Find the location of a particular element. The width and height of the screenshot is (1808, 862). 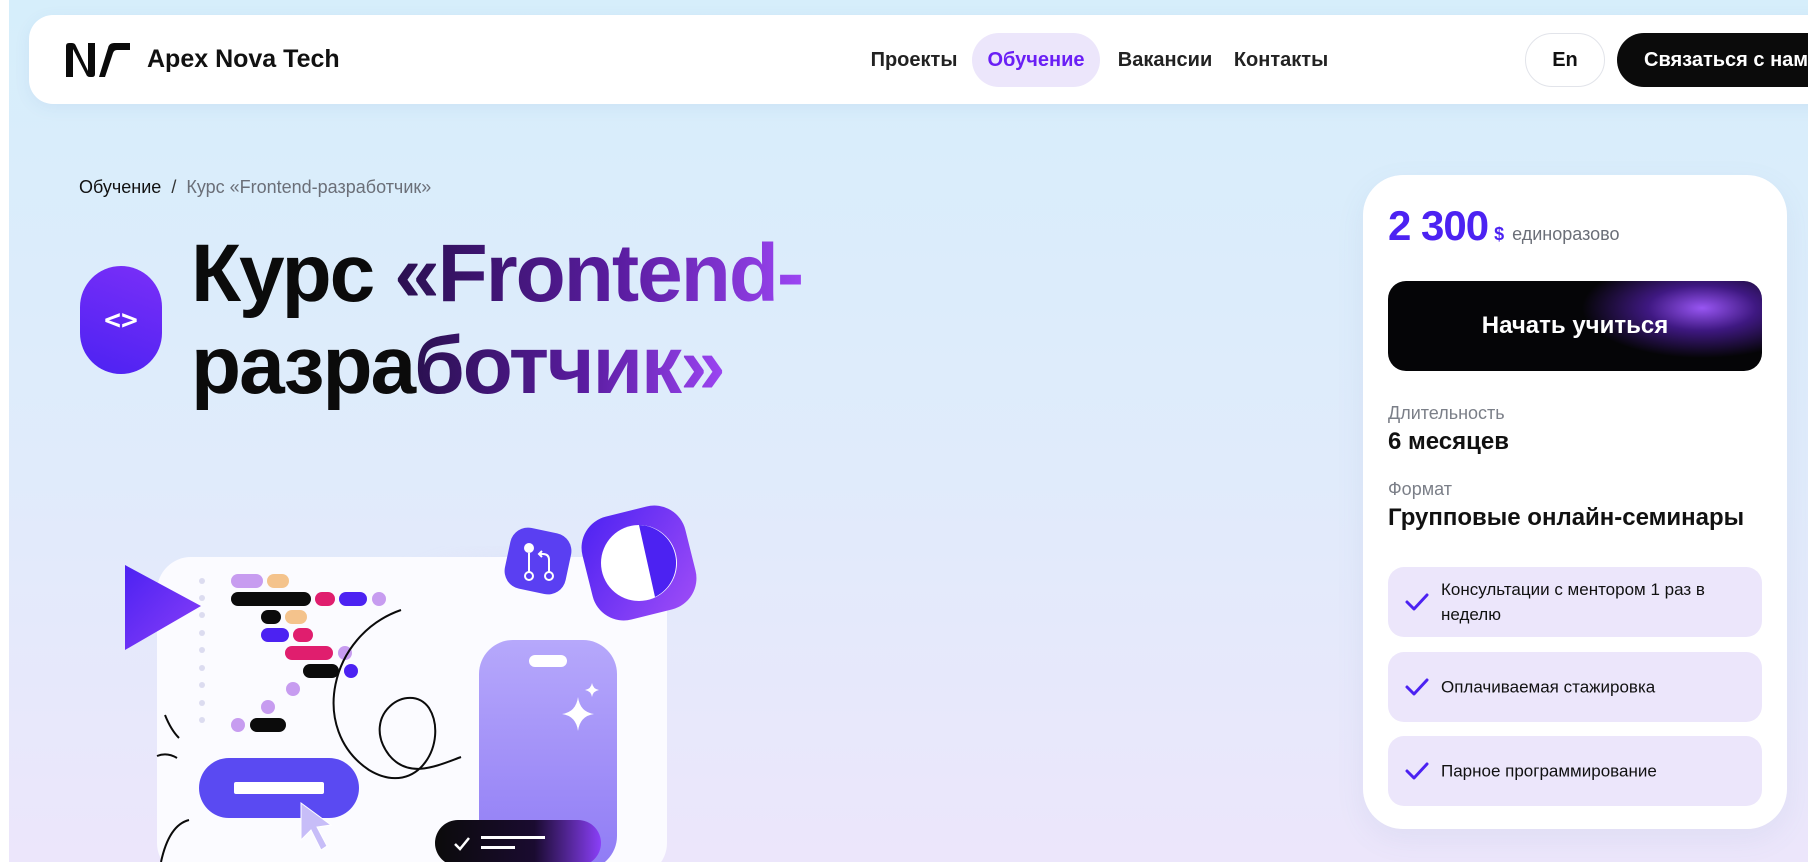

format-label: Формат is located at coordinates (1420, 489).